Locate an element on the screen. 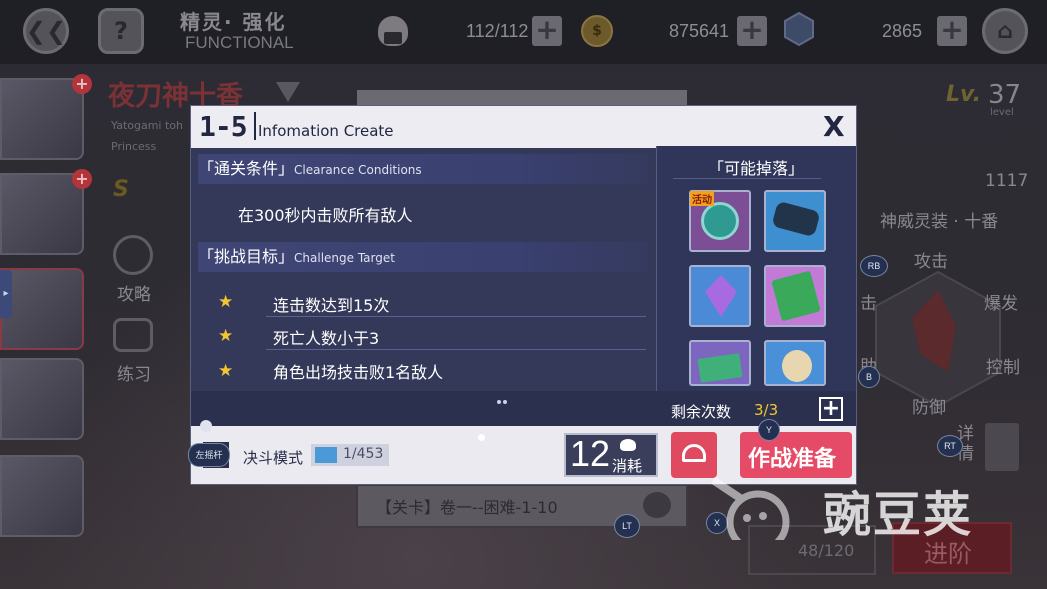 The width and height of the screenshot is (1047, 589). chip-icon is located at coordinates (720, 221).